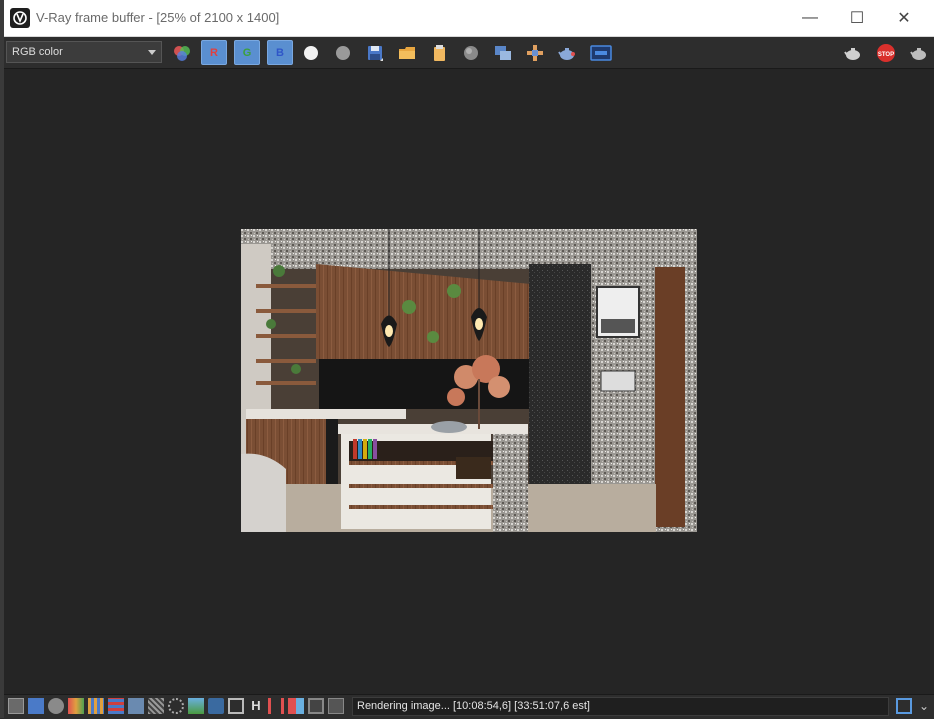 This screenshot has height=719, width=934. What do you see at coordinates (886, 55) in the screenshot?
I see `stop-label: STOP` at bounding box center [886, 55].